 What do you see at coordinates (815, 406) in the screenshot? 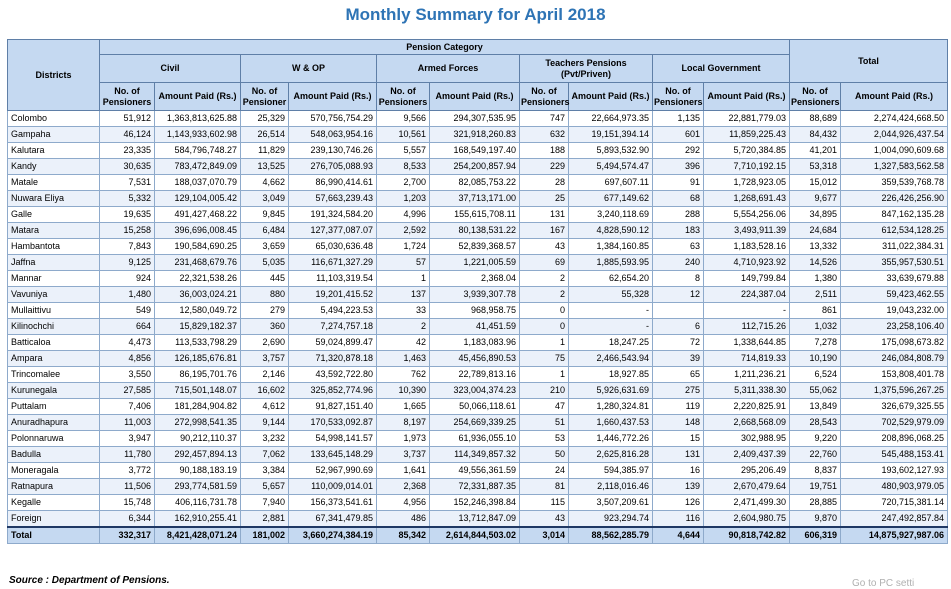
I see `total-pensioners-cell: 13,849` at bounding box center [815, 406].